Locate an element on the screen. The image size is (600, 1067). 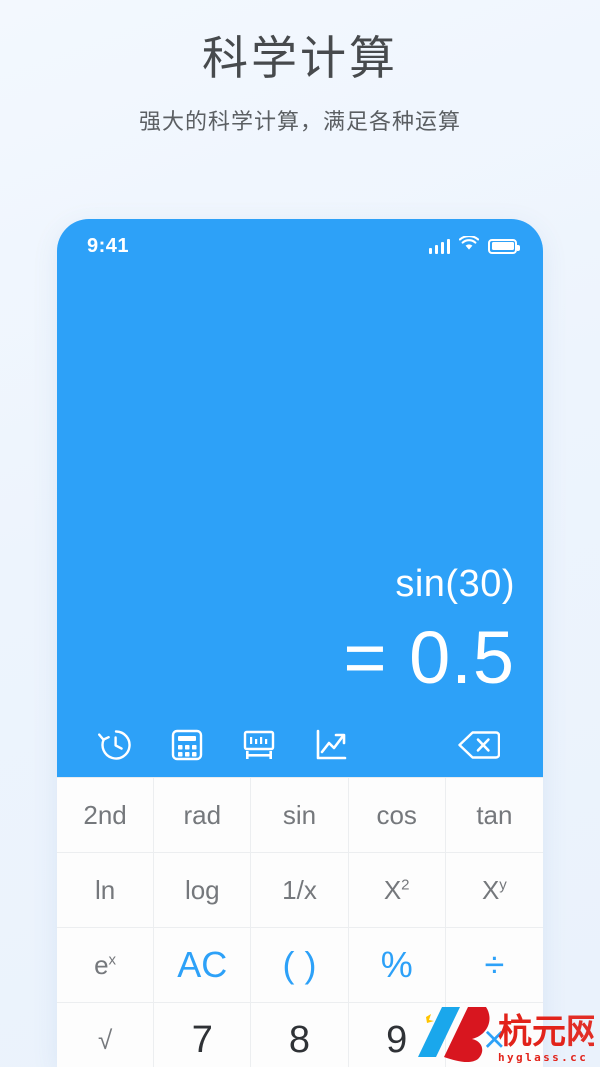
key-label: 7 is located at coordinates (202, 1040).